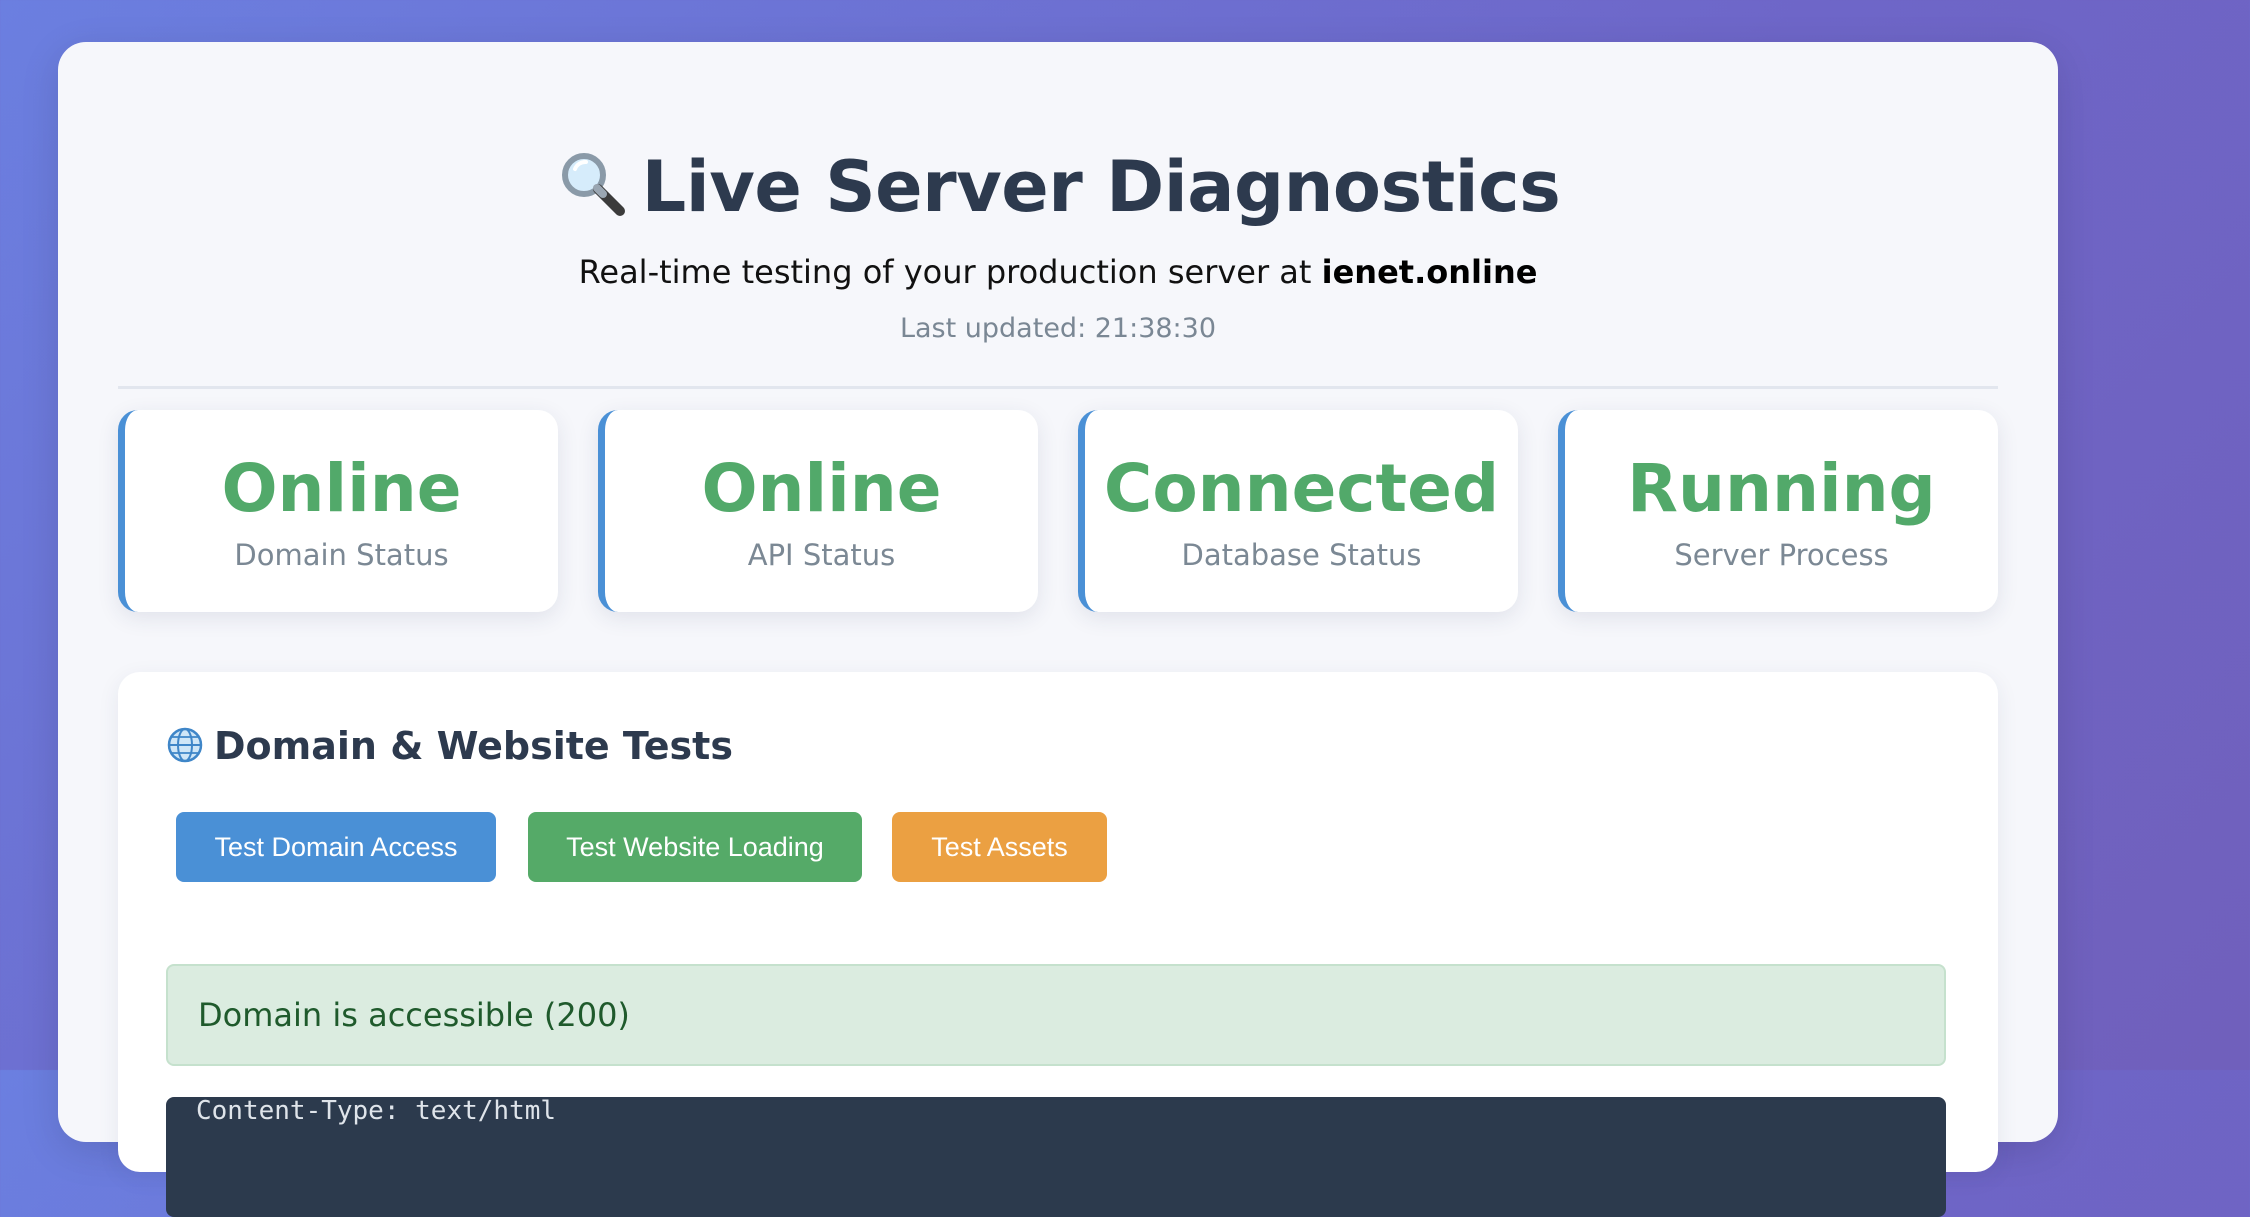 This screenshot has height=1217, width=2250. What do you see at coordinates (1301, 488) in the screenshot?
I see `status-value: Connected` at bounding box center [1301, 488].